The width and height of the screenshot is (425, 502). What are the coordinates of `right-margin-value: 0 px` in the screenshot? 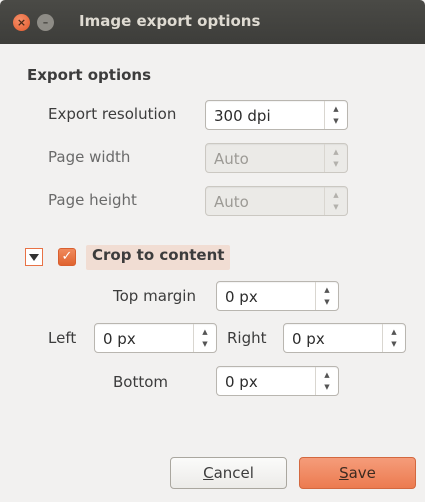 It's located at (308, 339).